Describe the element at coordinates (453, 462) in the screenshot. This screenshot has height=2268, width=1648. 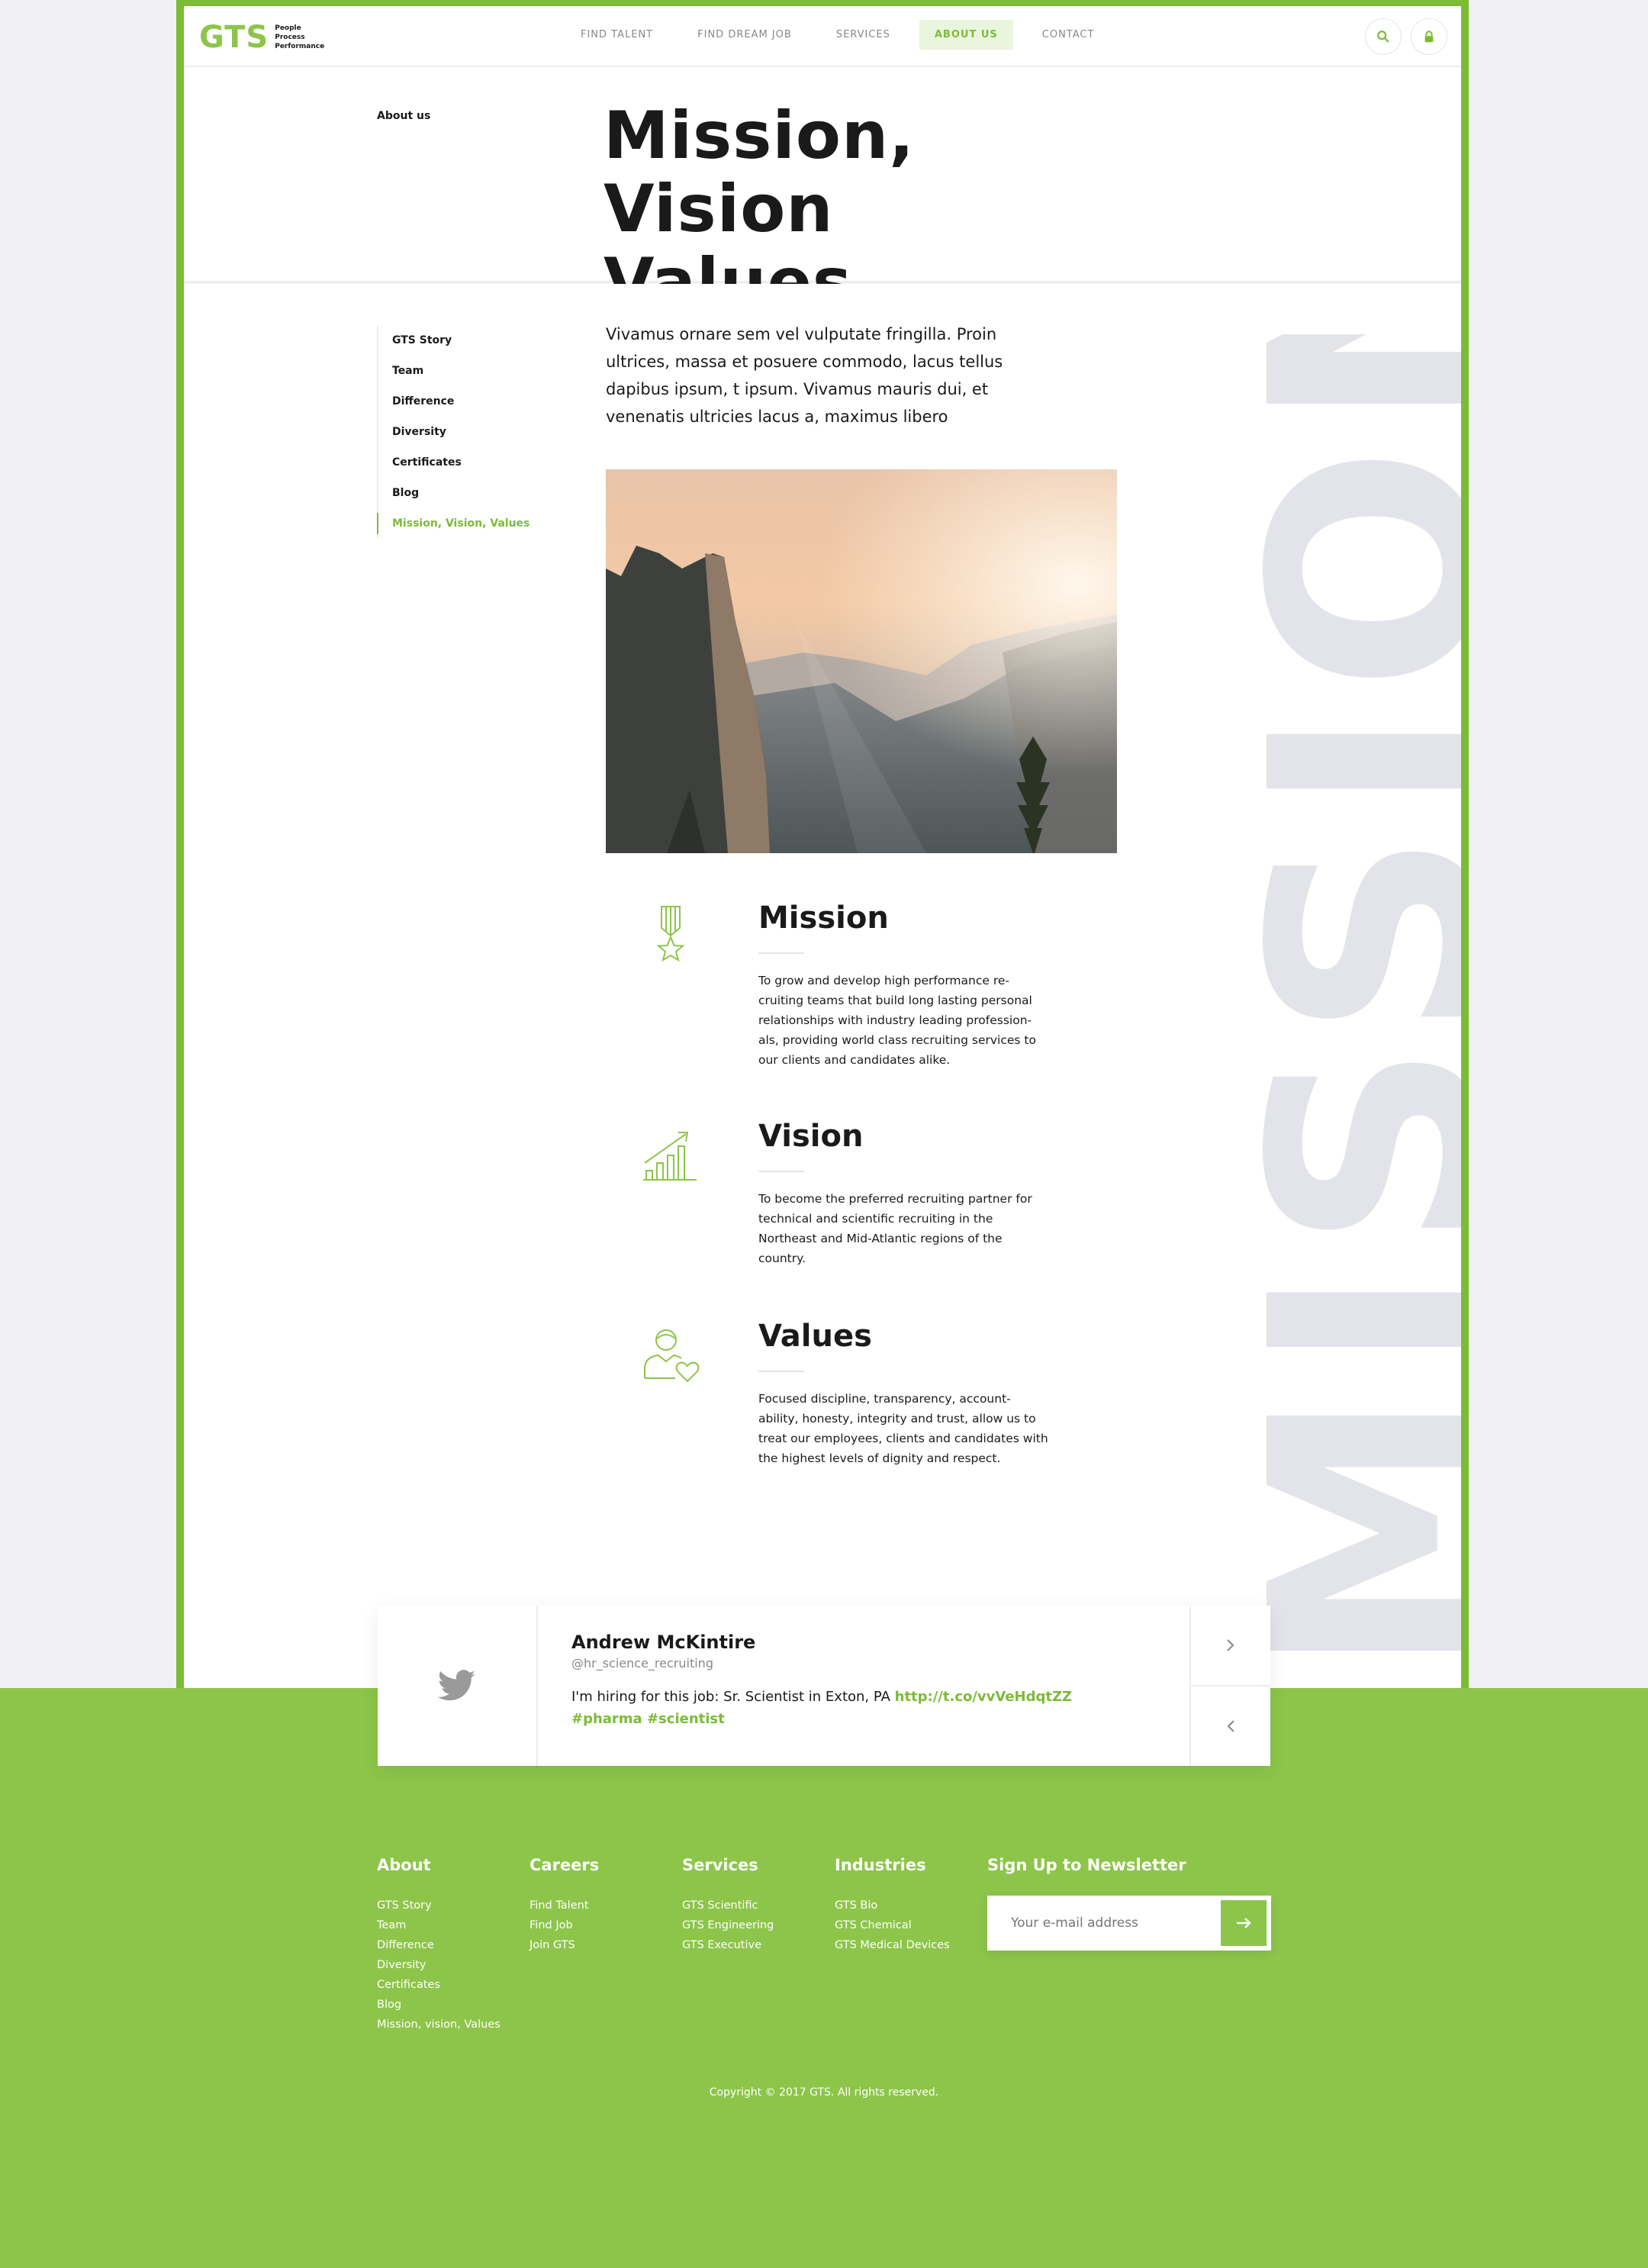
I see `sidemenu-certificates: Certificates` at that location.